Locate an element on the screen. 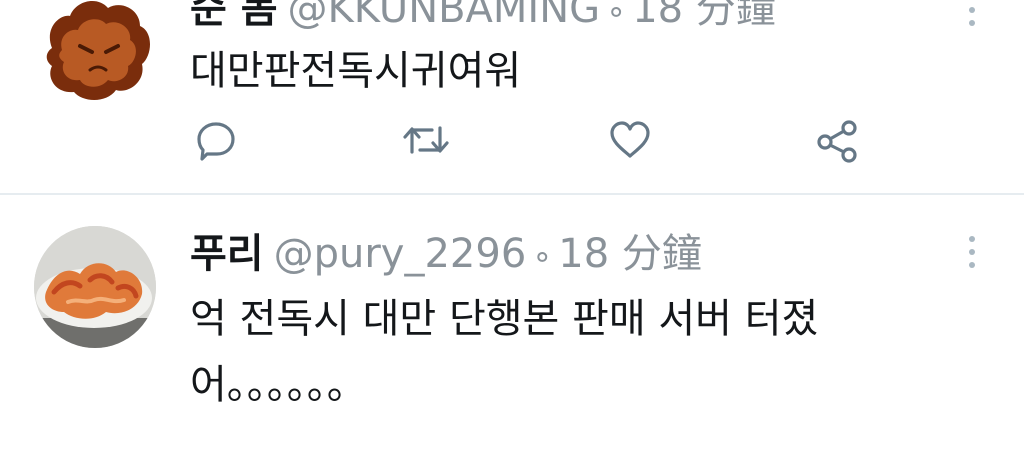 The image size is (1024, 456). tweet-header: 순 몸 @KKUNBAMING ∘ 18 分鐘 is located at coordinates (483, 17).